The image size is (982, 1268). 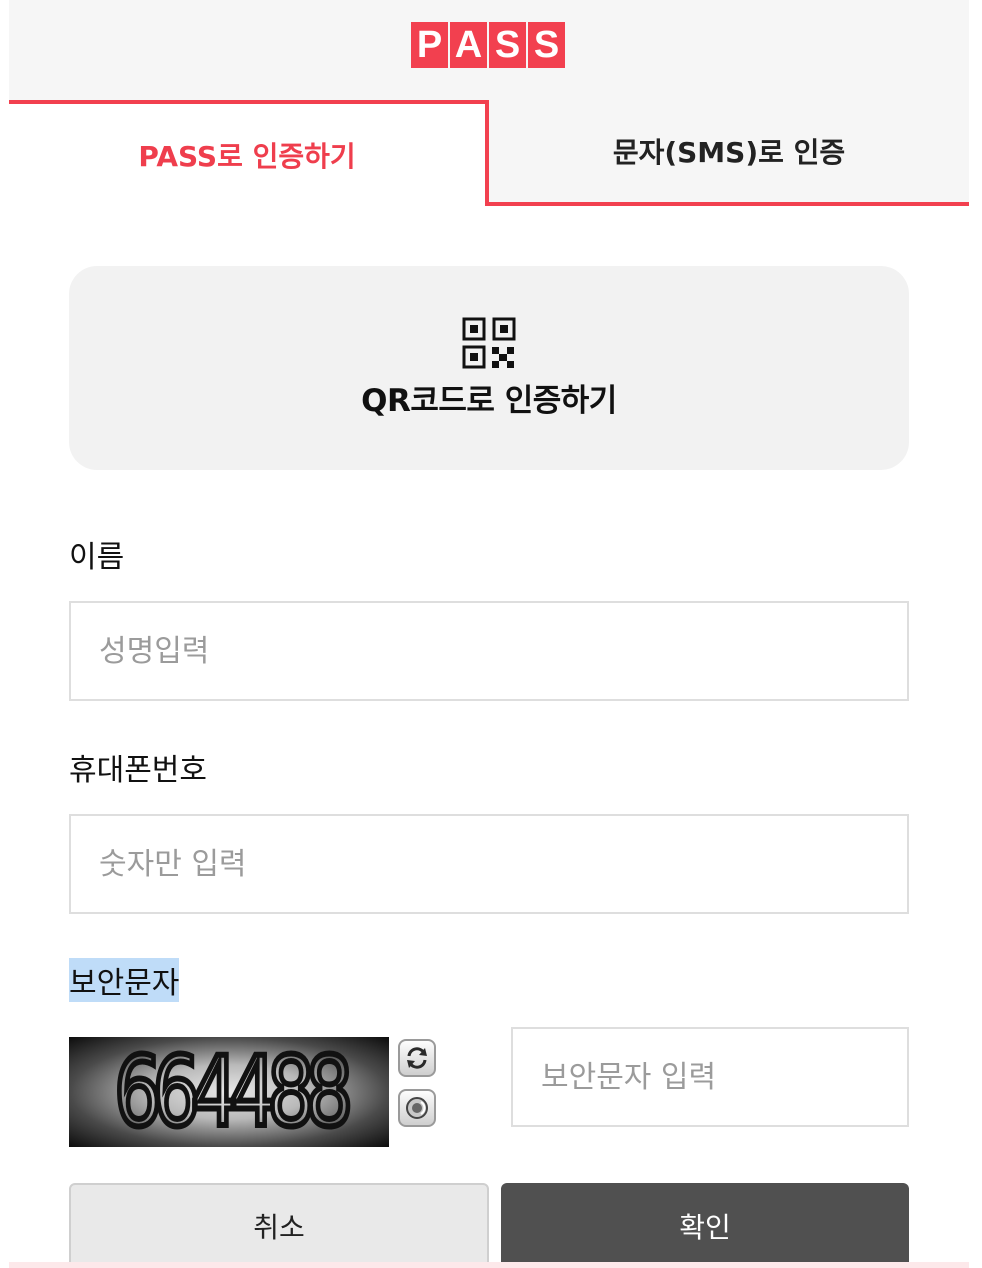 I want to click on captcha-input, so click(x=710, y=1077).